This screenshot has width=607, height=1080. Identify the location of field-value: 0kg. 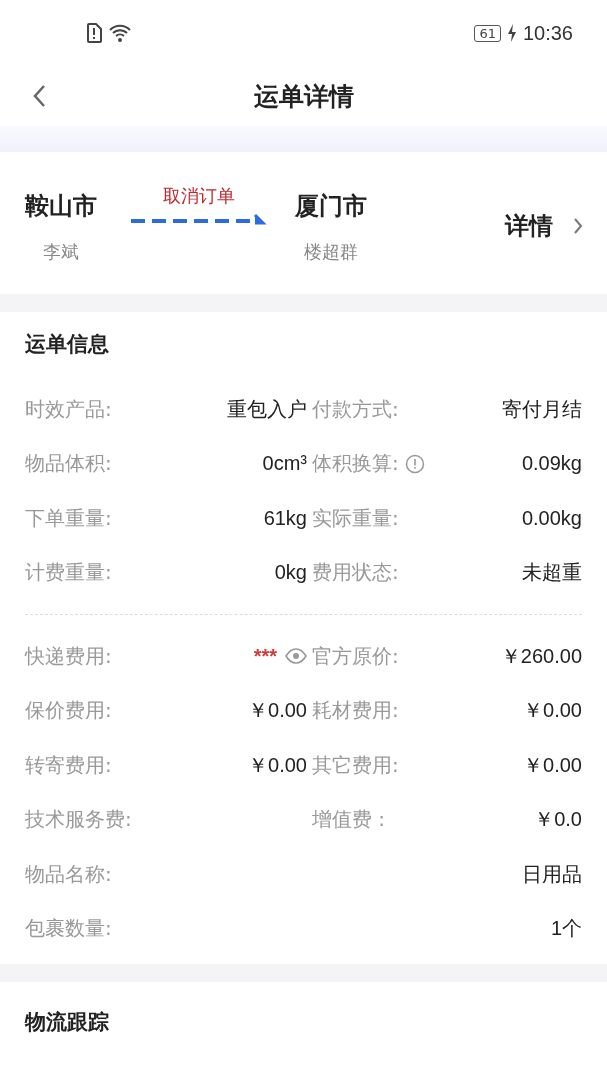
(290, 573).